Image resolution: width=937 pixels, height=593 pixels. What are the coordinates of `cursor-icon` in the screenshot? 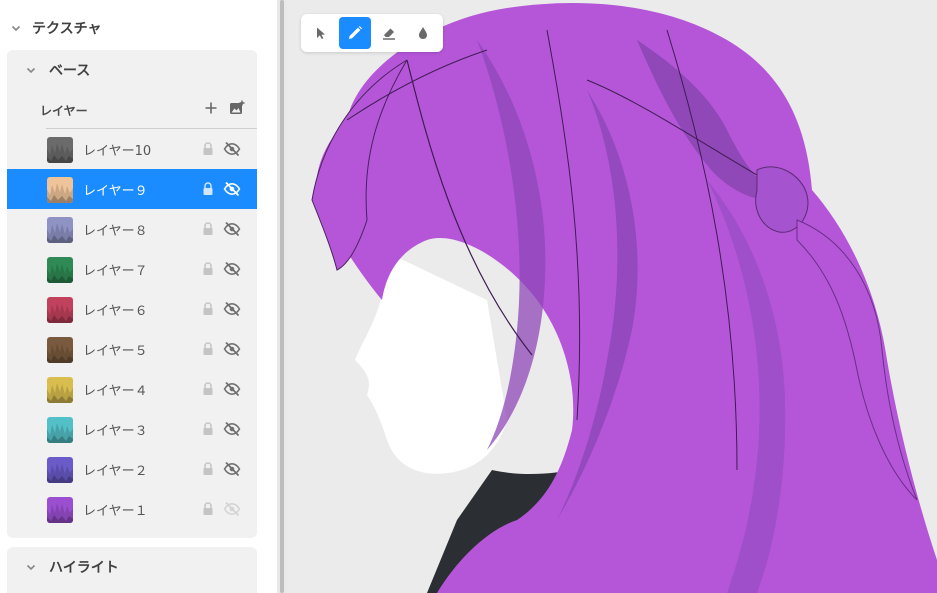 It's located at (321, 33).